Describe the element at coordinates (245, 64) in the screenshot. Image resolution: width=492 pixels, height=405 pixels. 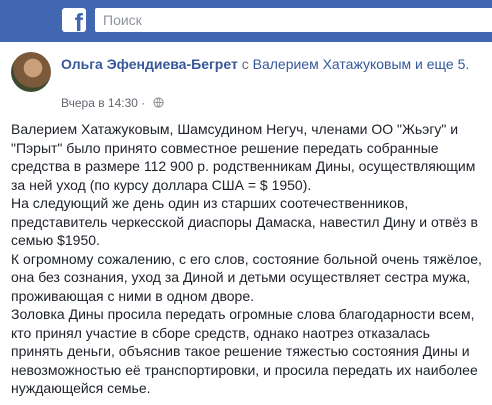
I see `with-text: с` at that location.